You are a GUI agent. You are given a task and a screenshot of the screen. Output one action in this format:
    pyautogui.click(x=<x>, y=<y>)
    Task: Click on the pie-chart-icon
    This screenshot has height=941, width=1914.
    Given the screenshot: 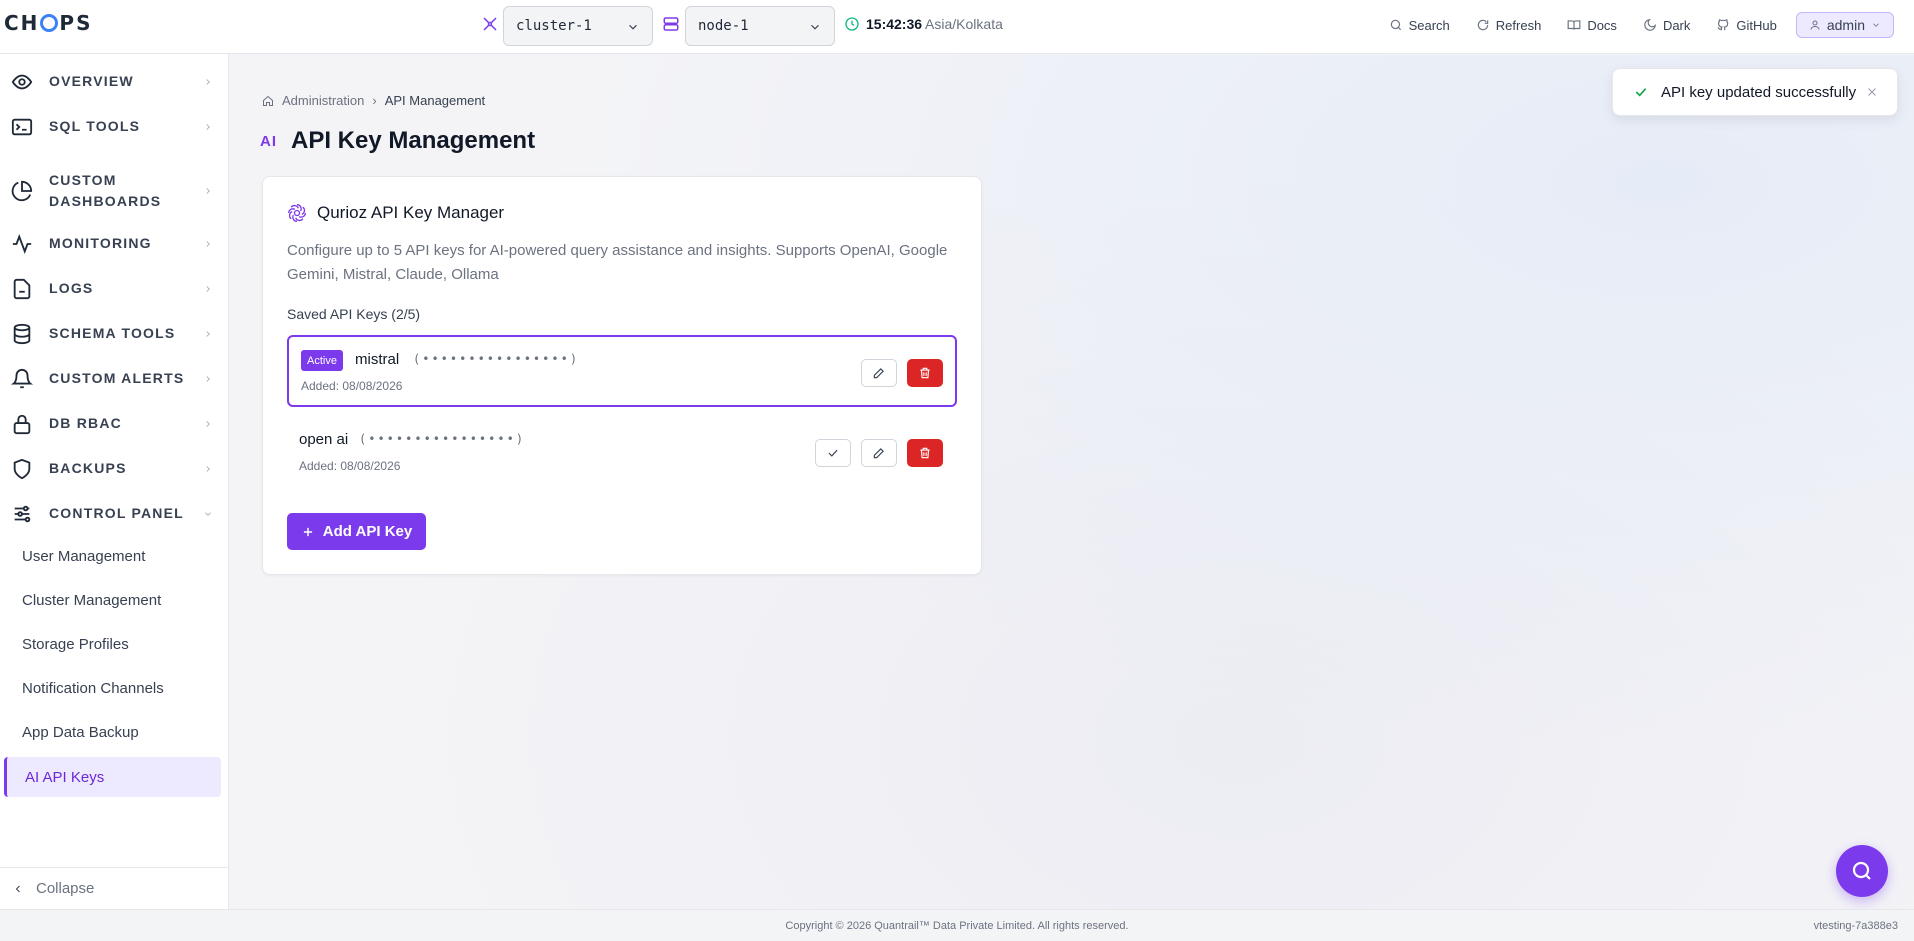 What is the action you would take?
    pyautogui.click(x=22, y=191)
    